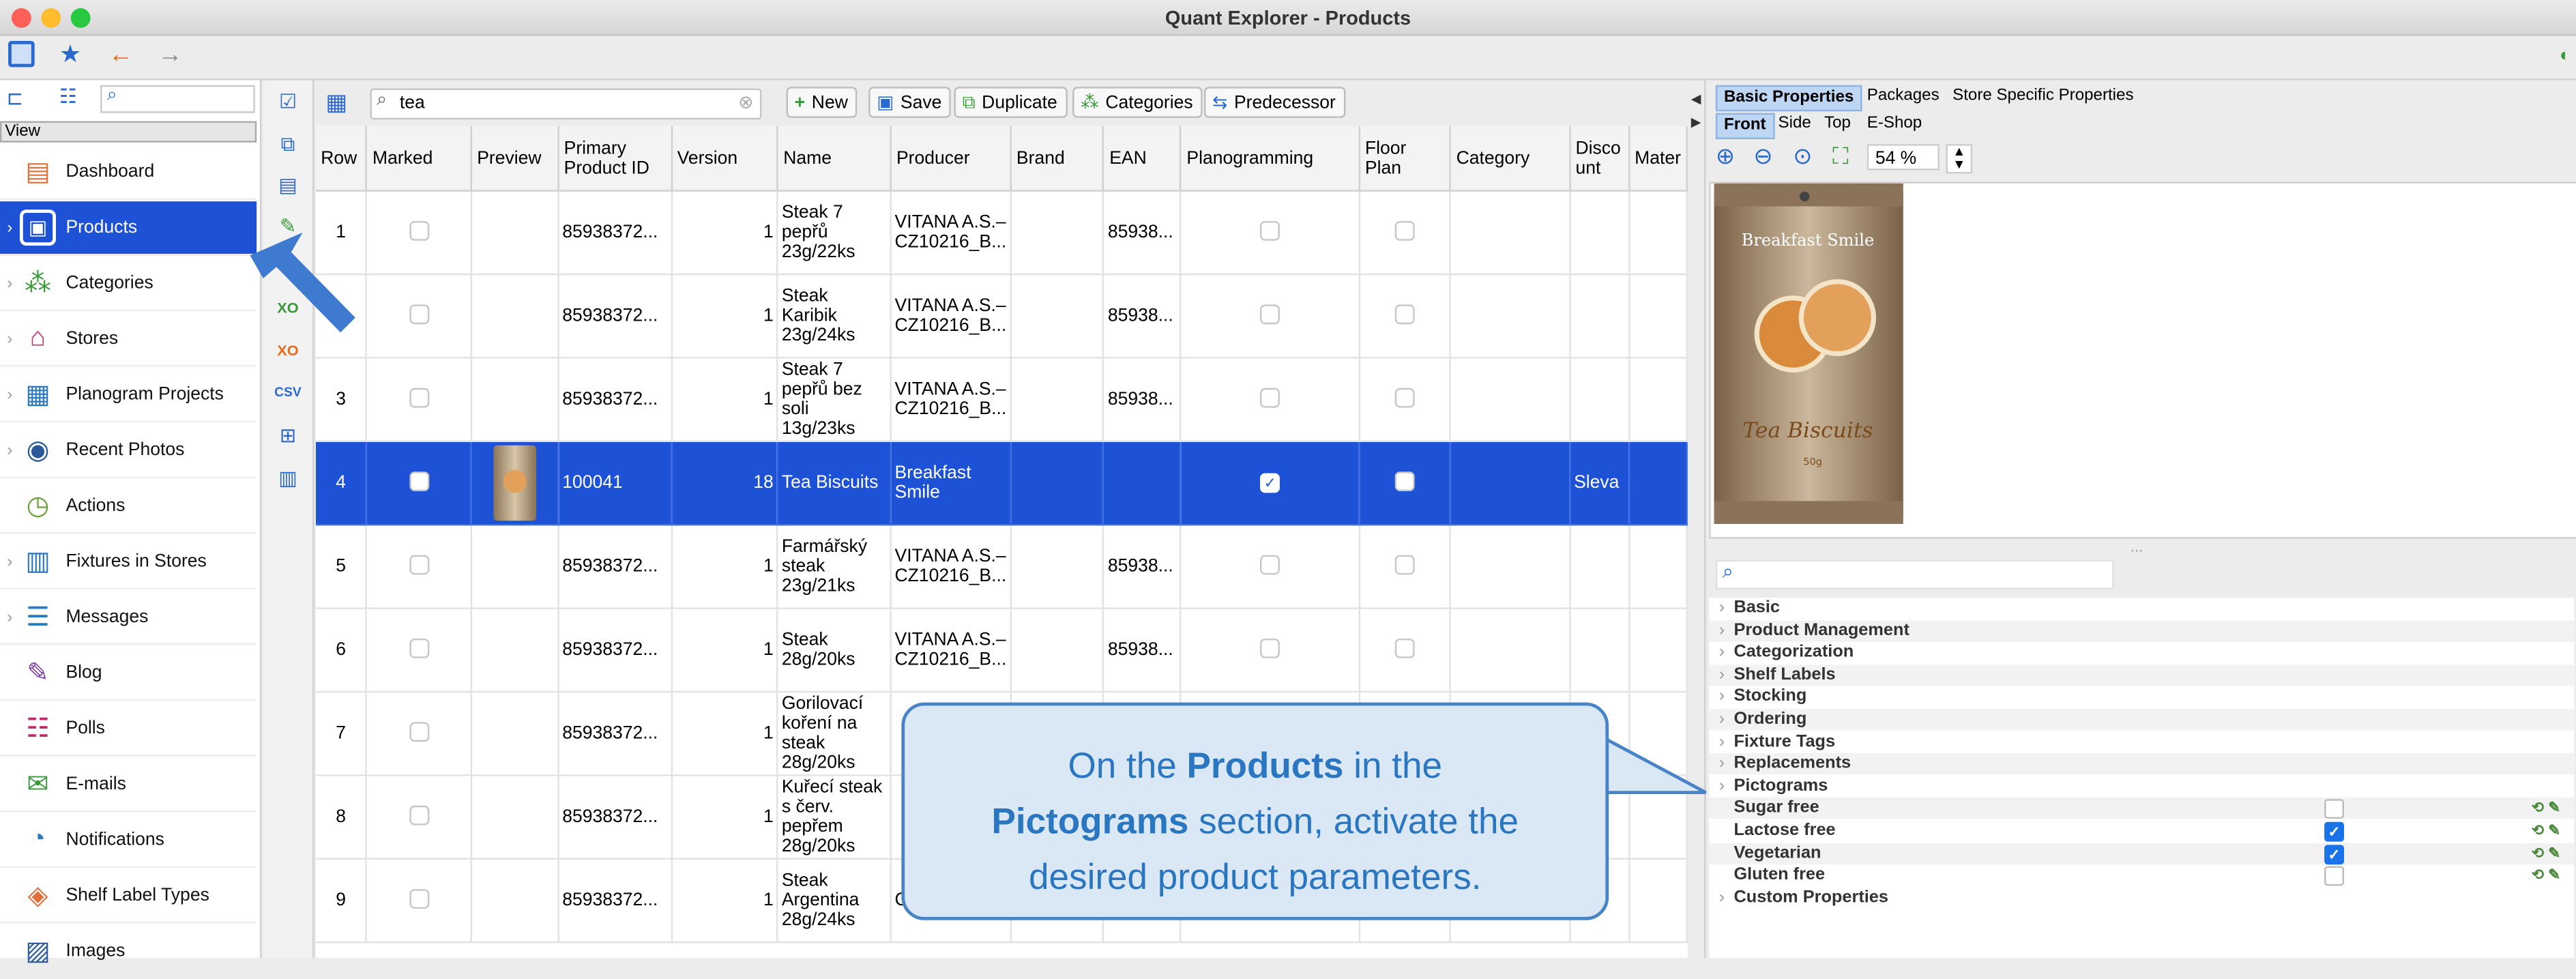  I want to click on save-button: ▣ Save, so click(910, 102).